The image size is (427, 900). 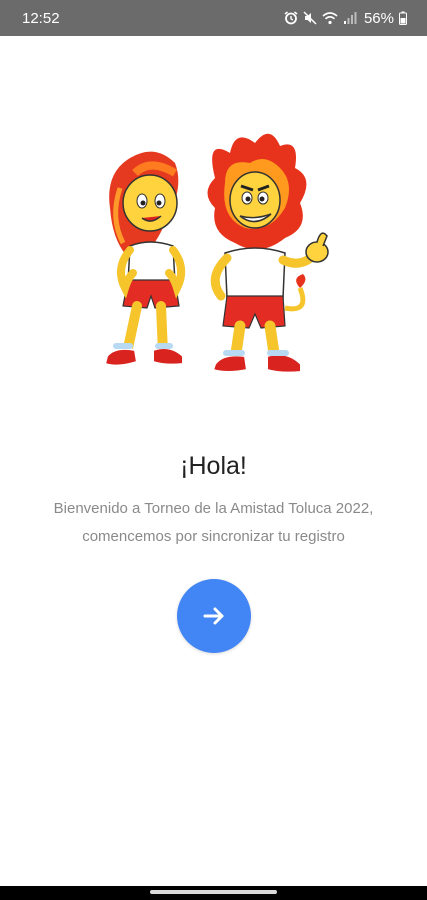 What do you see at coordinates (144, 259) in the screenshot?
I see `female-mascot` at bounding box center [144, 259].